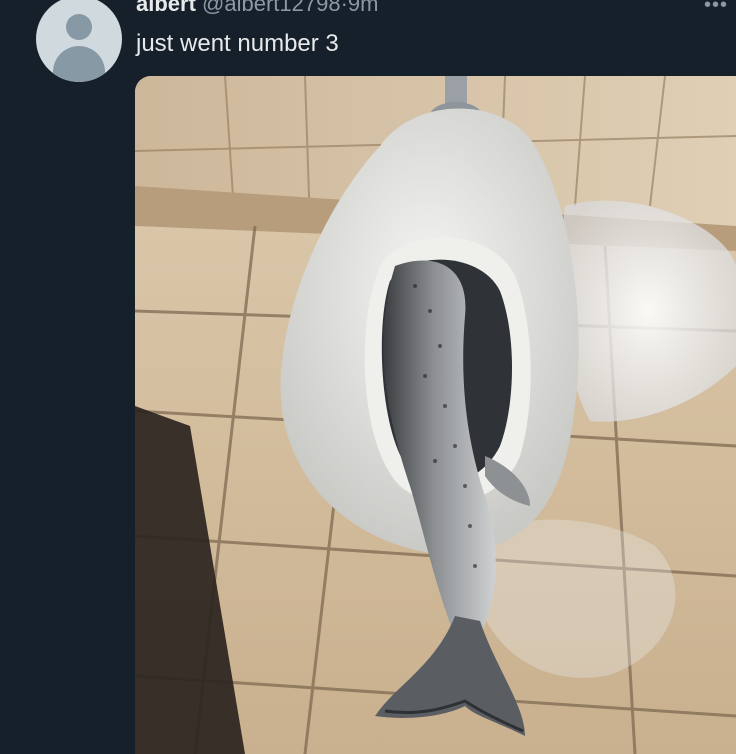 This screenshot has width=736, height=754. Describe the element at coordinates (79, 41) in the screenshot. I see `avatar` at that location.